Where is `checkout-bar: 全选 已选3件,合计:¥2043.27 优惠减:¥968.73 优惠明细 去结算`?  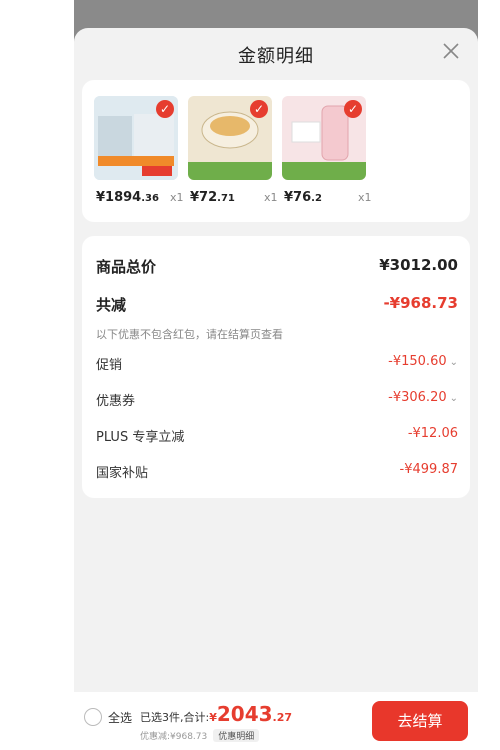 checkout-bar: 全选 已选3件,合计:¥2043.27 优惠减:¥968.73 优惠明细 去结算 is located at coordinates (276, 721).